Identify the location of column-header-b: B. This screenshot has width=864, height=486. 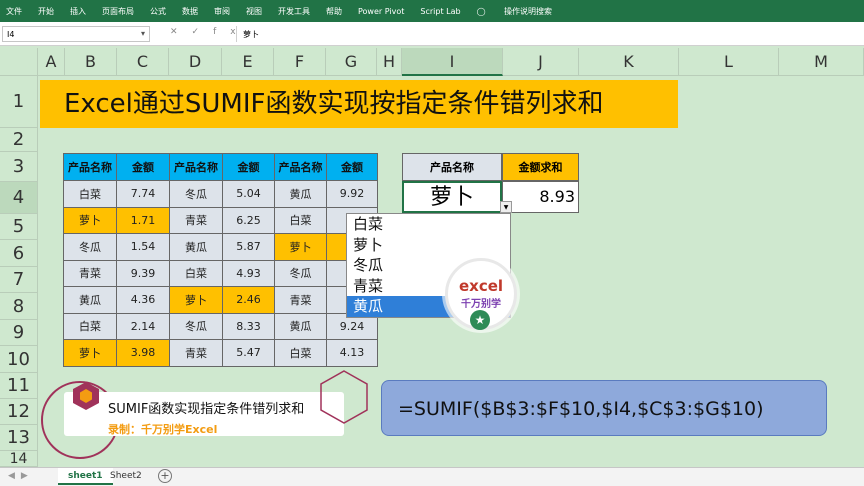
(91, 62).